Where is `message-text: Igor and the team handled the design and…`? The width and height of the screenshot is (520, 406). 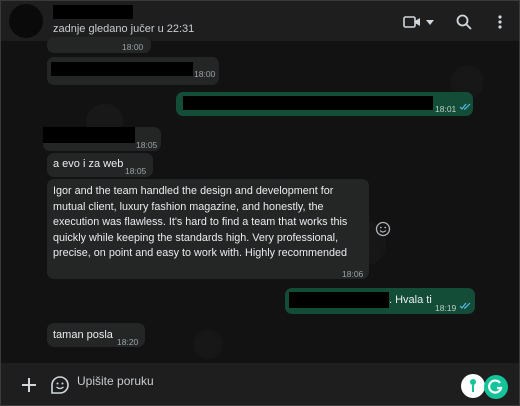
message-text: Igor and the team handled the design and… is located at coordinates (200, 222).